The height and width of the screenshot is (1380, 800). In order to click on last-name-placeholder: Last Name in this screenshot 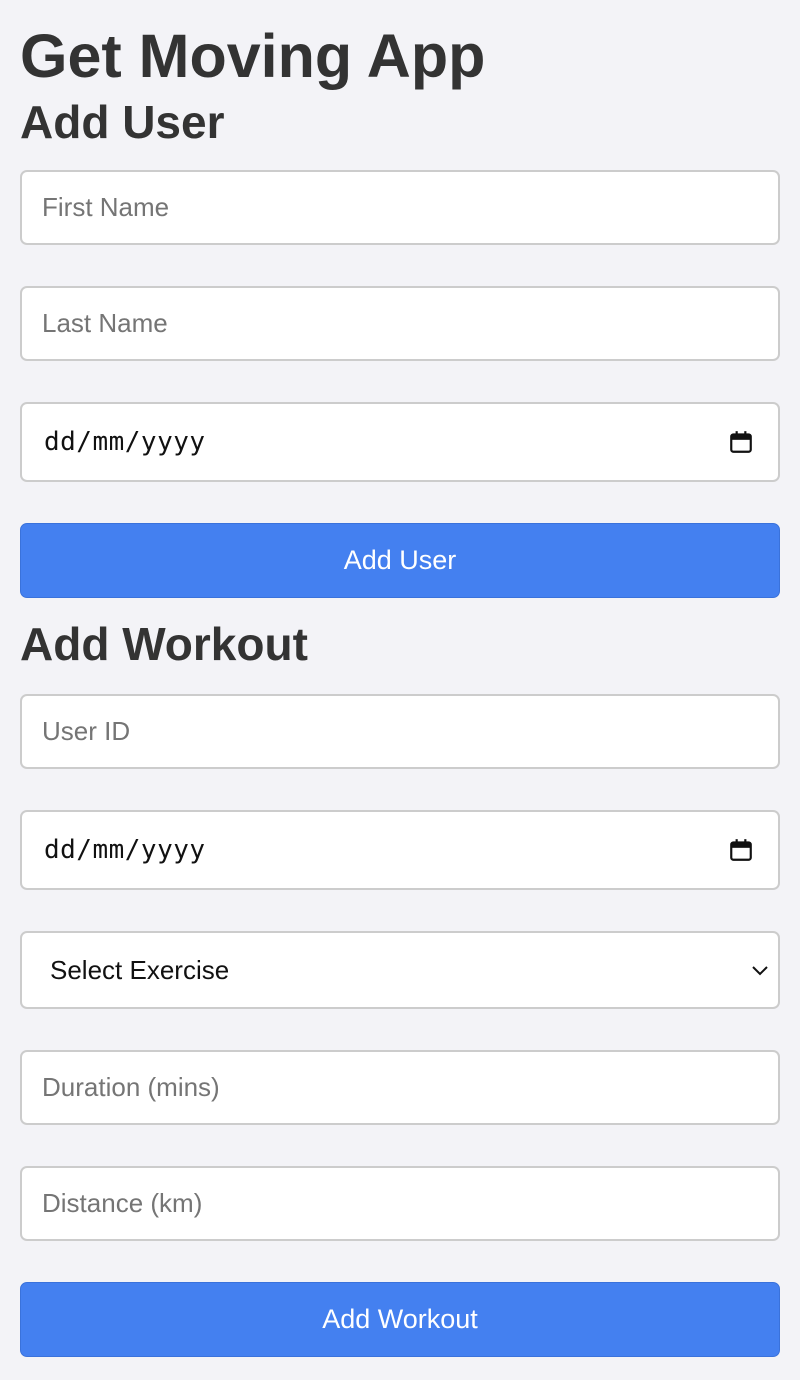, I will do `click(105, 323)`.